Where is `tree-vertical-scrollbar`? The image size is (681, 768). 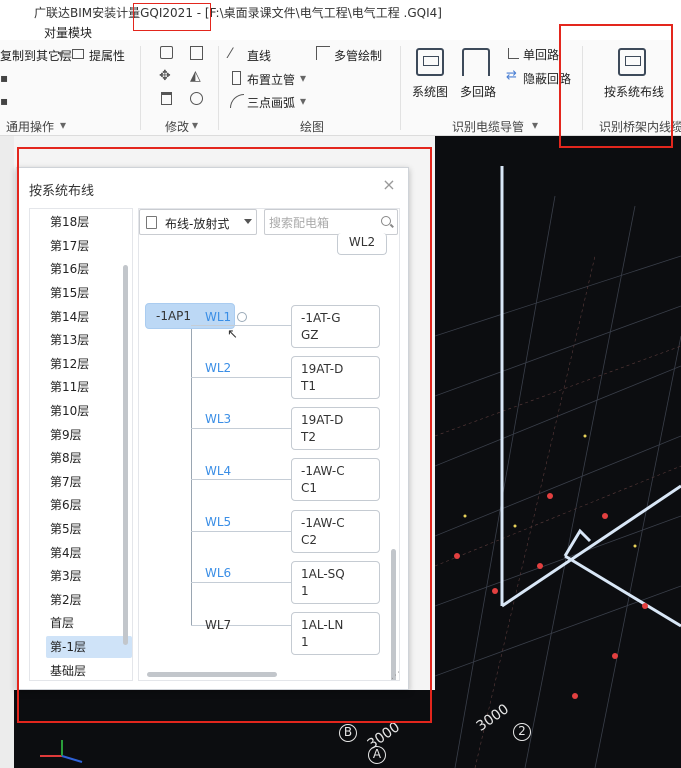 tree-vertical-scrollbar is located at coordinates (393, 614).